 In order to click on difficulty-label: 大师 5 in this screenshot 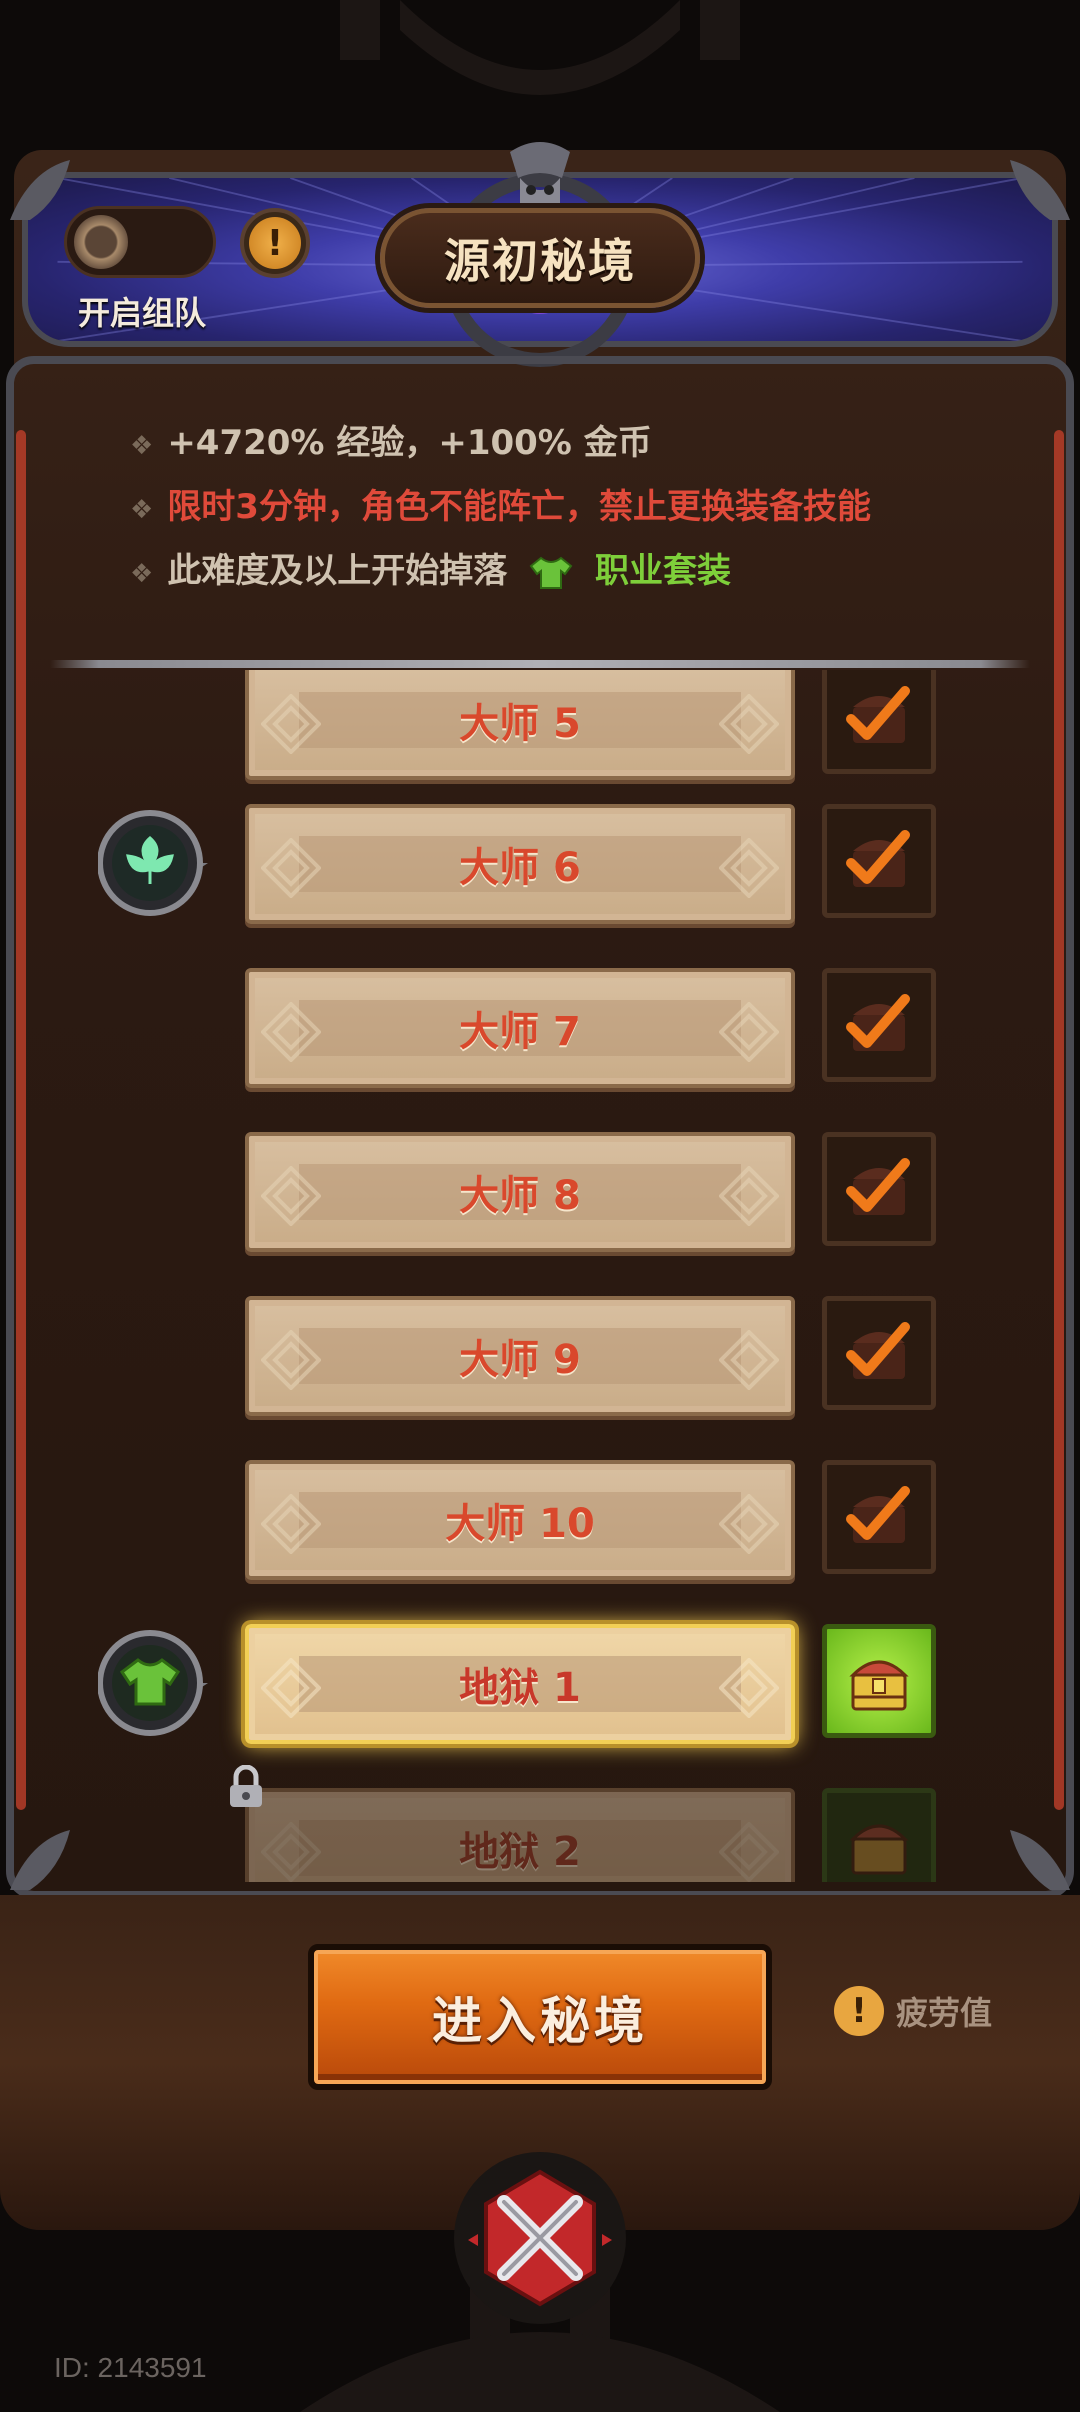, I will do `click(520, 724)`.